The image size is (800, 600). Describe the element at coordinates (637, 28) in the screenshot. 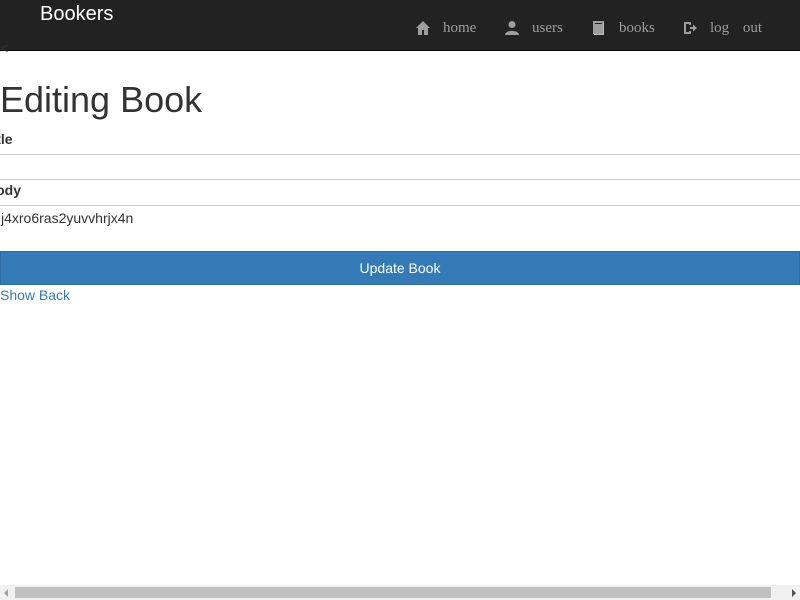

I see `nav-item-label: books` at that location.